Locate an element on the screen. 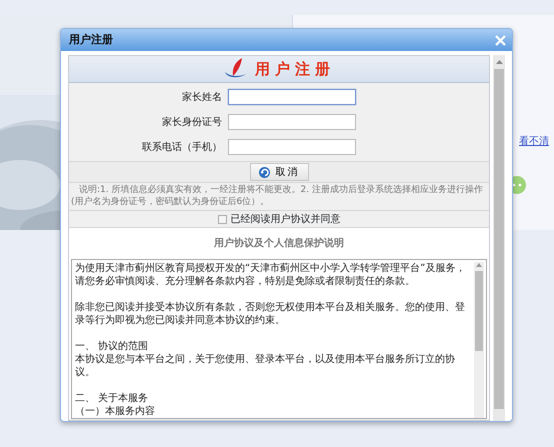 The image size is (554, 447). field-label: 联系电话（手机） is located at coordinates (181, 147).